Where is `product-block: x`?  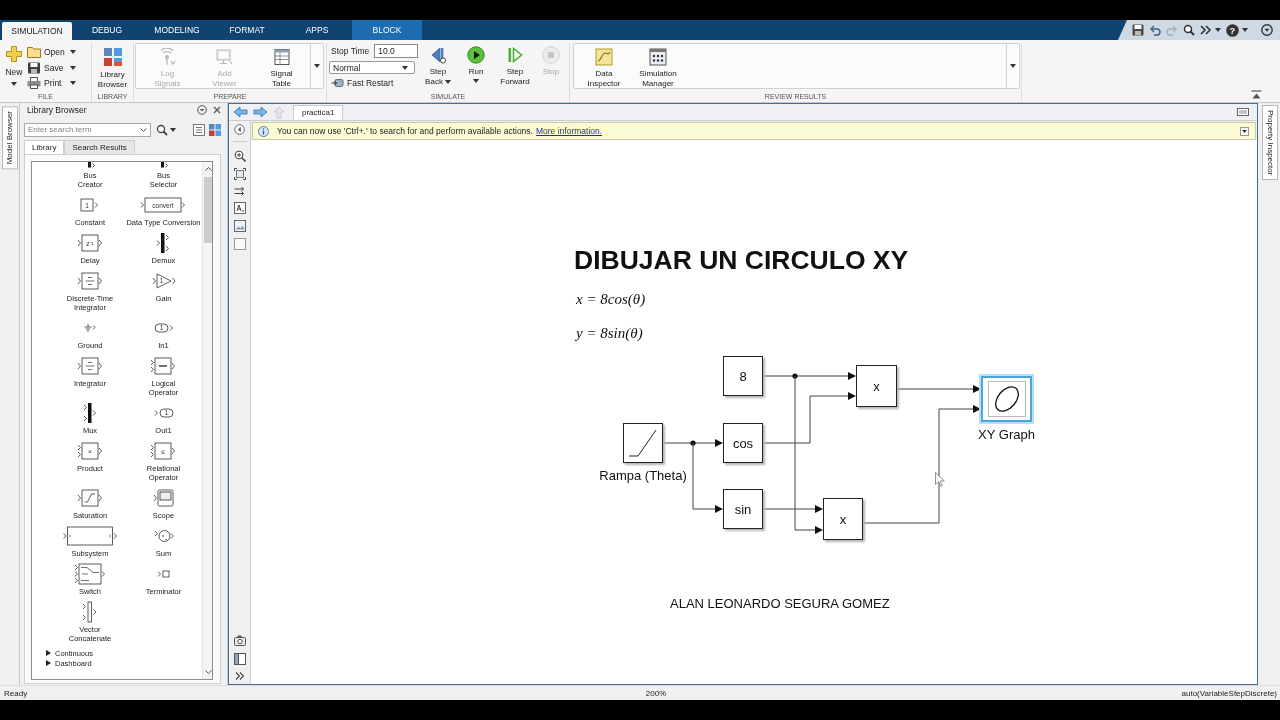 product-block: x is located at coordinates (876, 386).